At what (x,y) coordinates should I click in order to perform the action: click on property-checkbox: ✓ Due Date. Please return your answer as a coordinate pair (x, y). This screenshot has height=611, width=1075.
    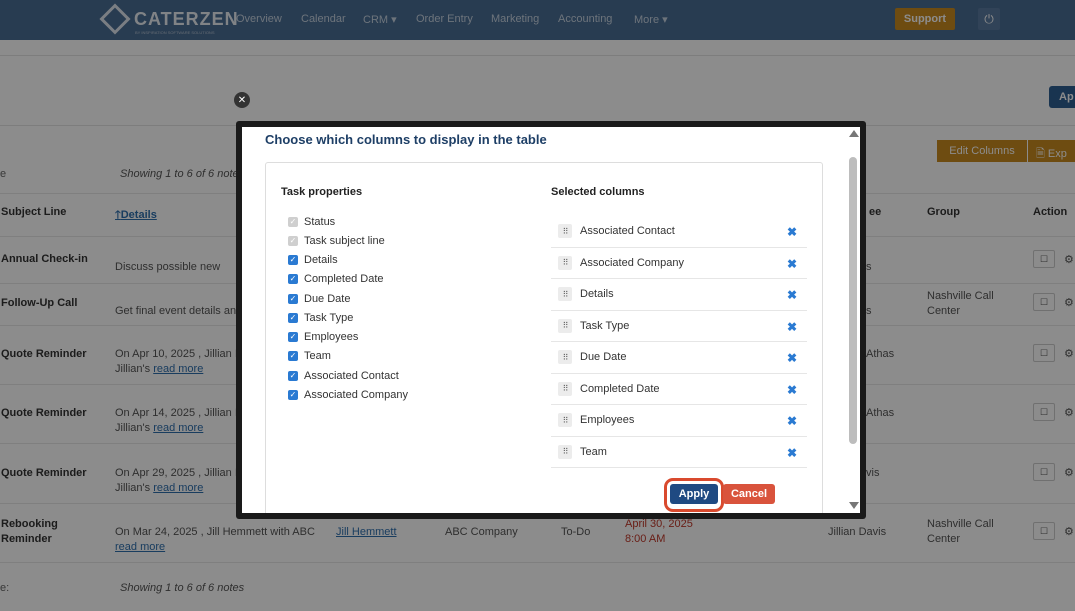
    Looking at the image, I should click on (319, 299).